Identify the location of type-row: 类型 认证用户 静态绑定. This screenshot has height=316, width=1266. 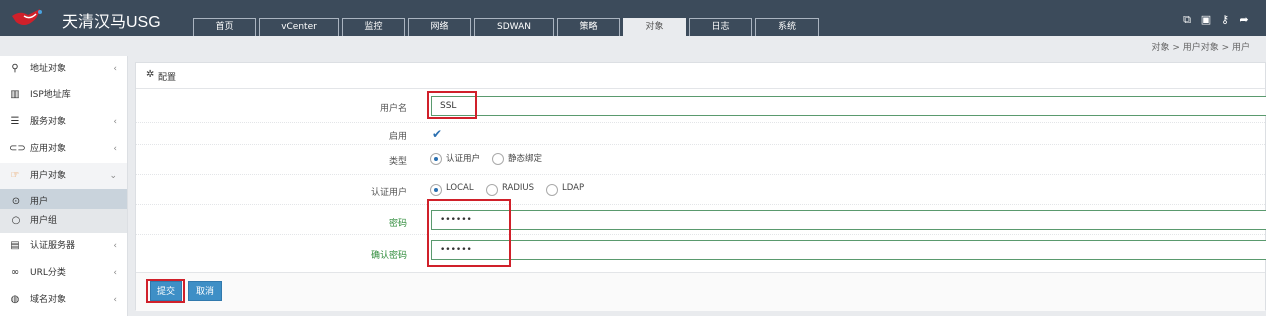
(700, 160).